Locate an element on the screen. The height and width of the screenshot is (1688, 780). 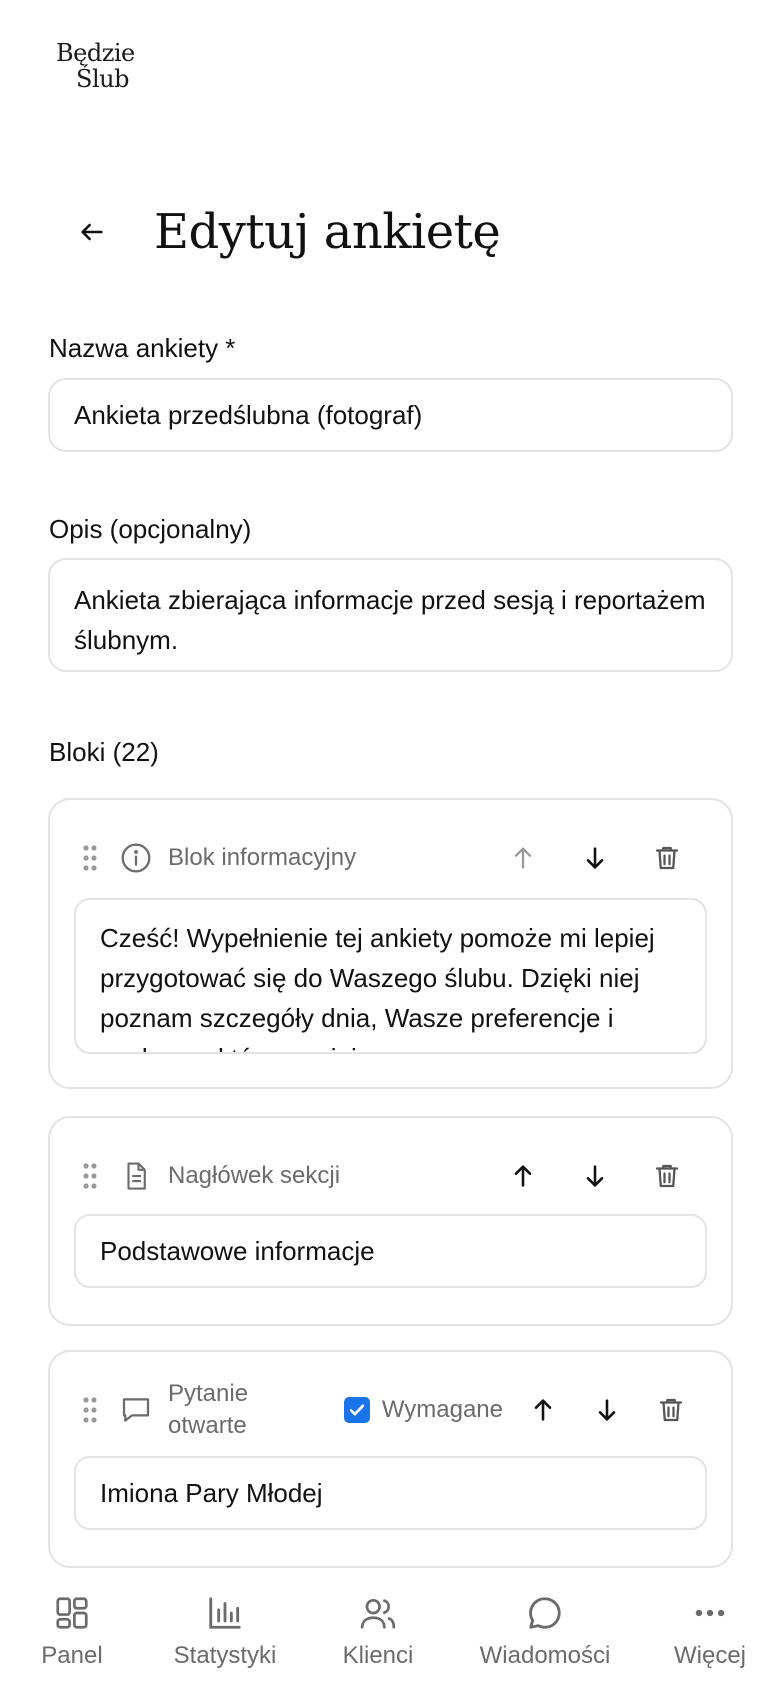
block-type-label: Nagłówek sekcji is located at coordinates (254, 1175).